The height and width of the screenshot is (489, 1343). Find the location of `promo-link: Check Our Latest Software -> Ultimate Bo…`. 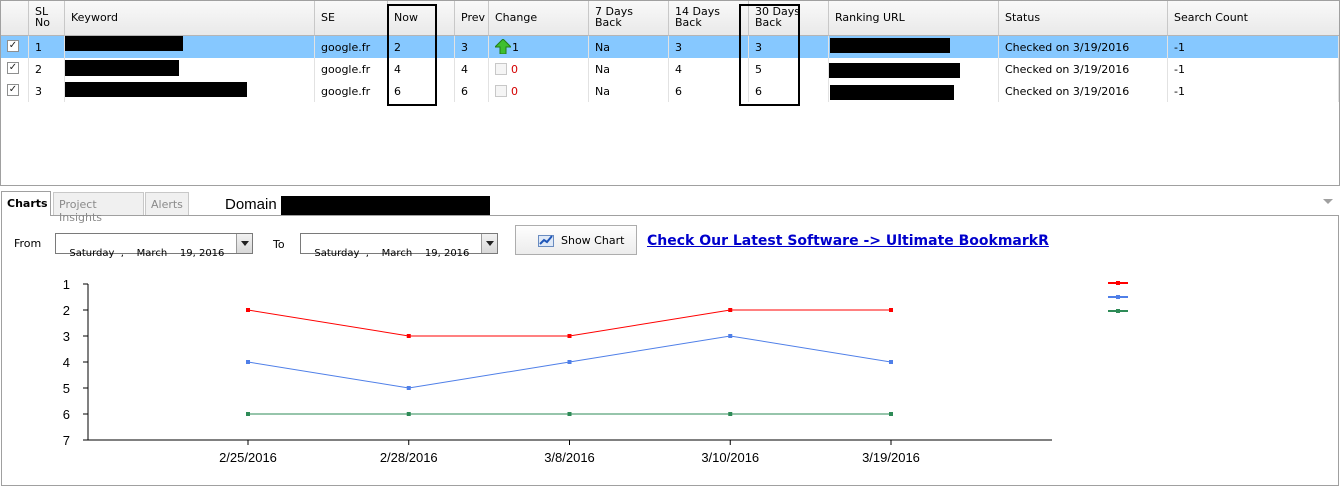

promo-link: Check Our Latest Software -> Ultimate Bo… is located at coordinates (848, 241).